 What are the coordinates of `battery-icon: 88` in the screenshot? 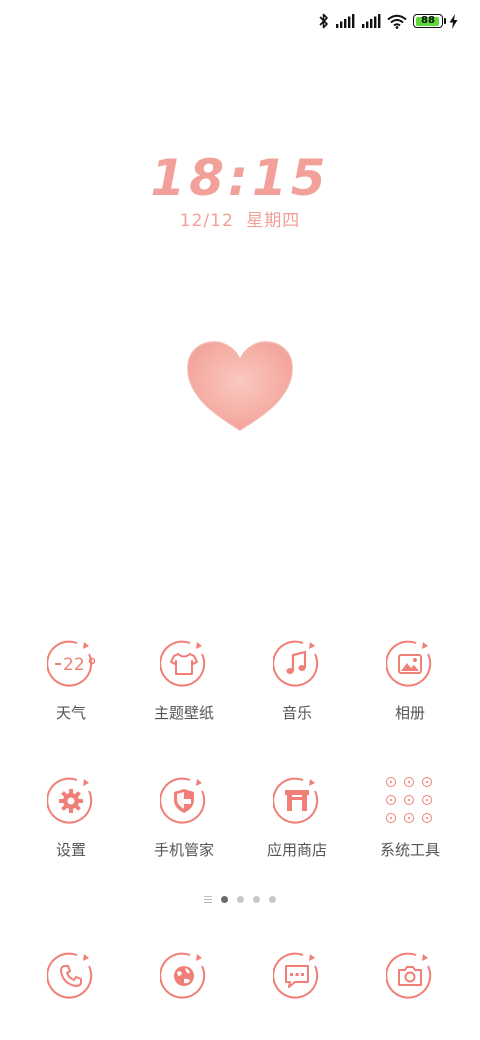 It's located at (429, 21).